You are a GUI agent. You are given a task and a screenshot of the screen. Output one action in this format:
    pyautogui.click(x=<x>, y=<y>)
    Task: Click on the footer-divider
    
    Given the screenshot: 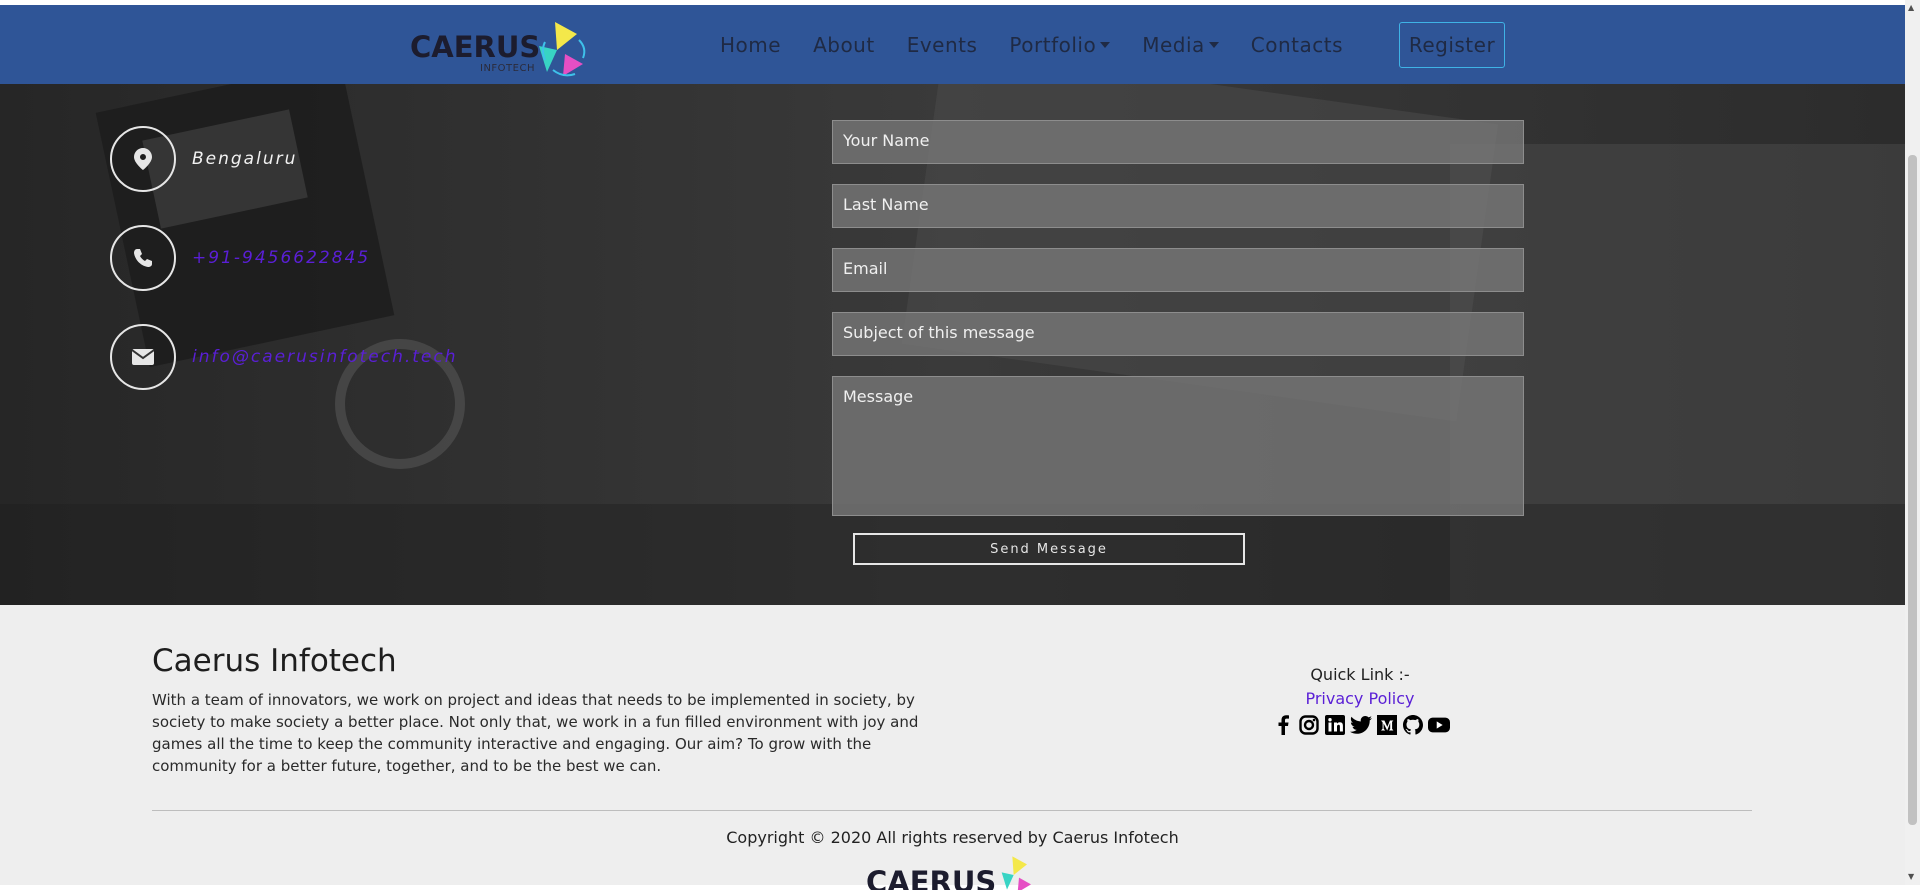 What is the action you would take?
    pyautogui.click(x=952, y=810)
    